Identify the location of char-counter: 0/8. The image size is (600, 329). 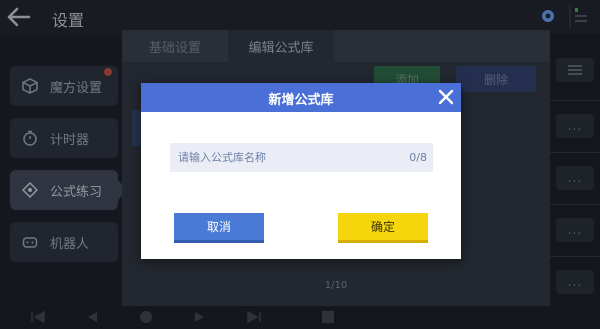
(418, 157).